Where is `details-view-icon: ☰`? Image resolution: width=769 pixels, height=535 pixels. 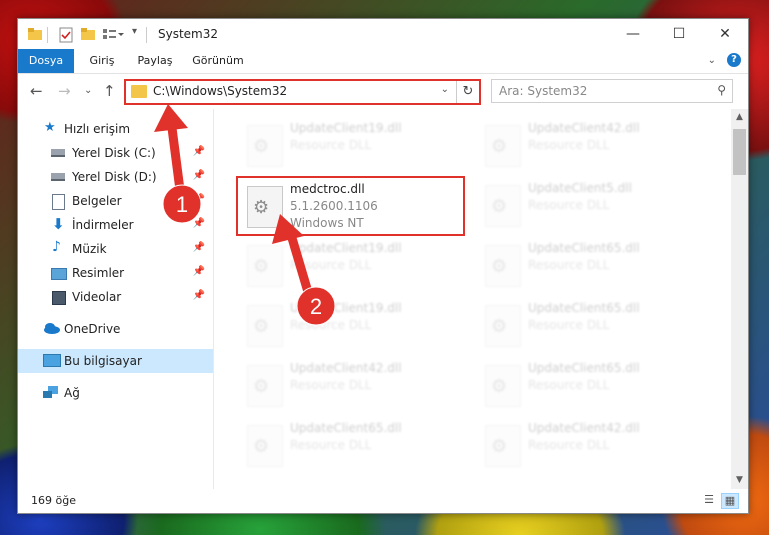
details-view-icon: ☰ is located at coordinates (709, 500).